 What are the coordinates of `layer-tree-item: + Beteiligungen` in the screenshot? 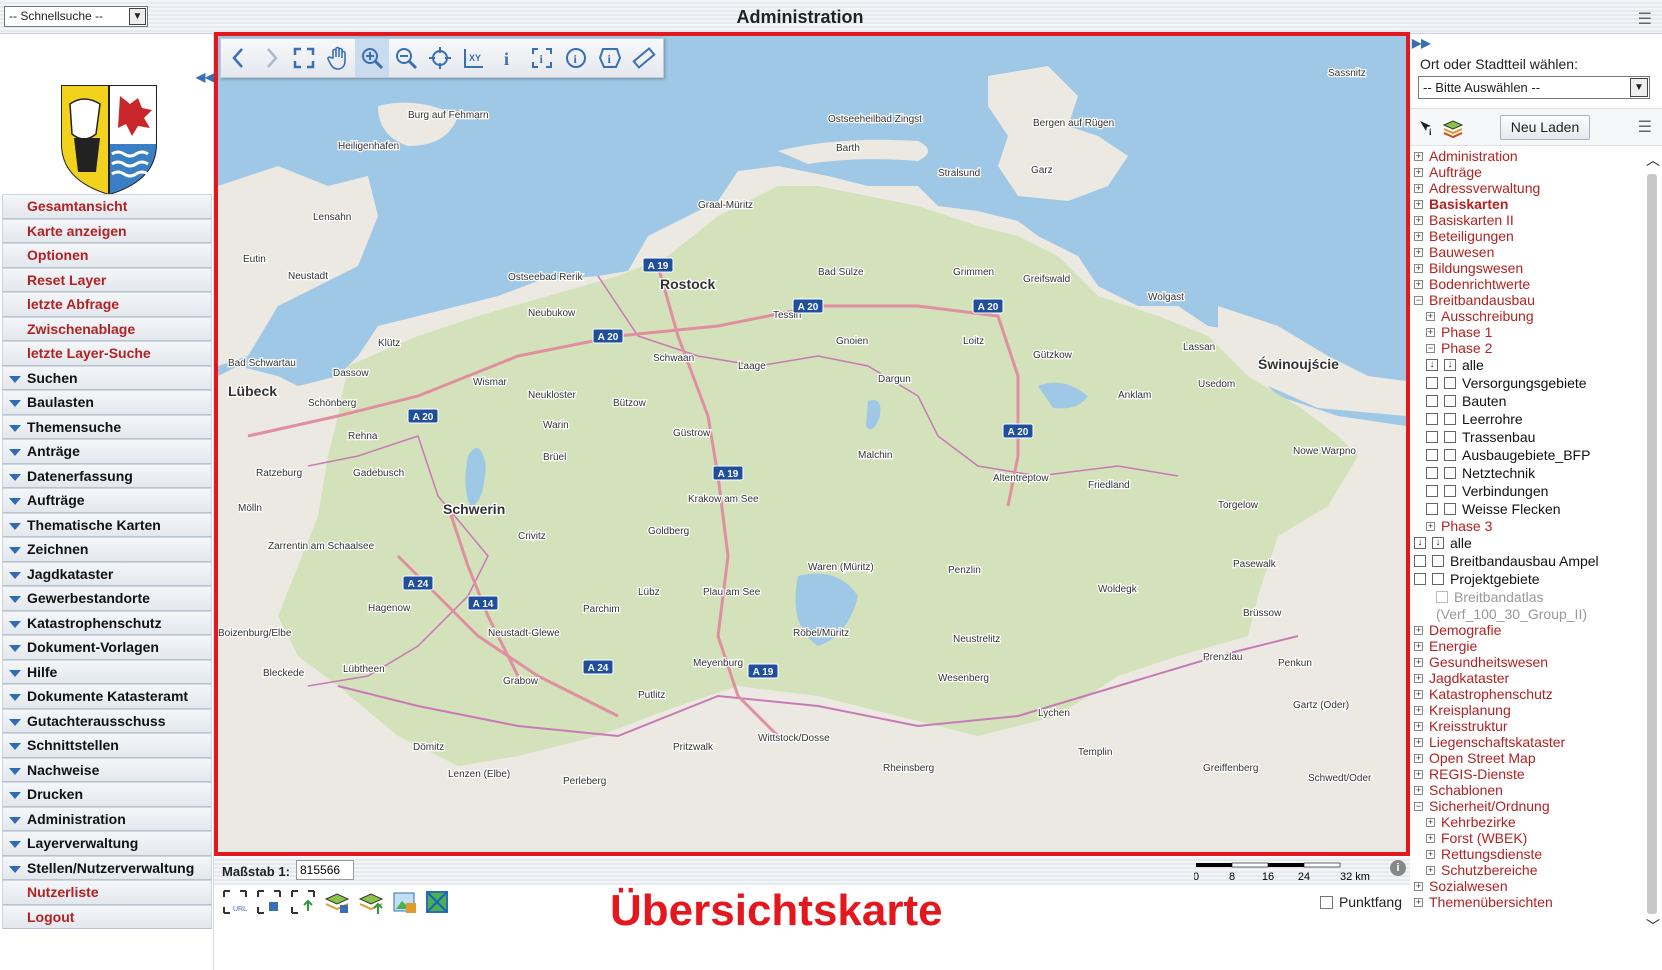 It's located at (1528, 236).